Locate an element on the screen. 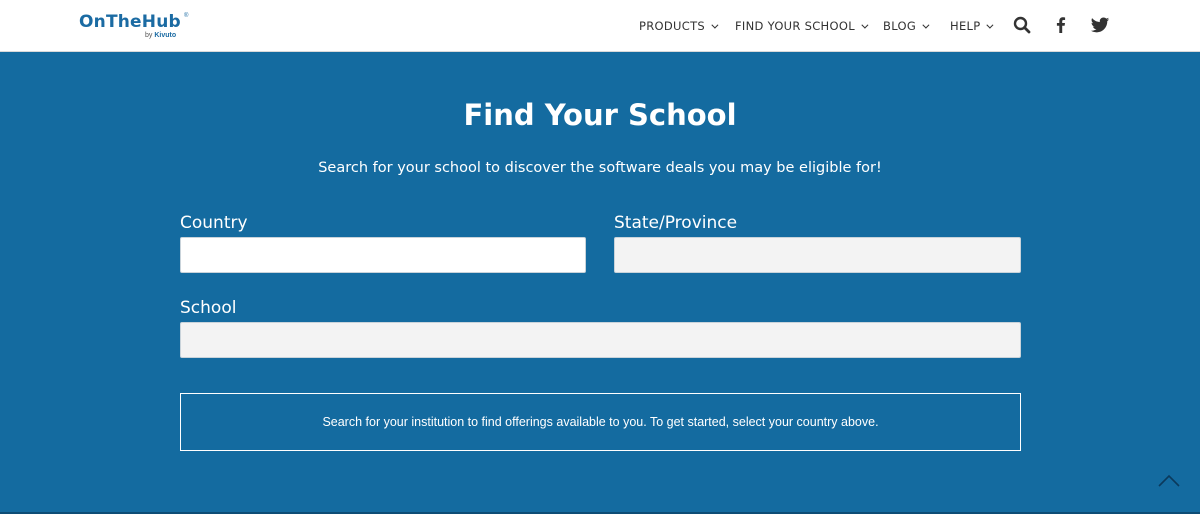 The height and width of the screenshot is (514, 1200). logo-byline: by Kivuto is located at coordinates (160, 35).